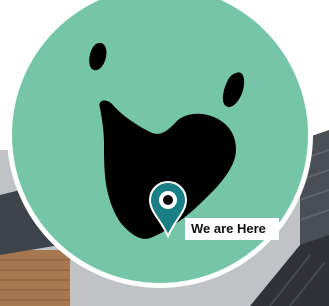 This screenshot has width=329, height=306. I want to click on pin-label: We are Here, so click(232, 229).